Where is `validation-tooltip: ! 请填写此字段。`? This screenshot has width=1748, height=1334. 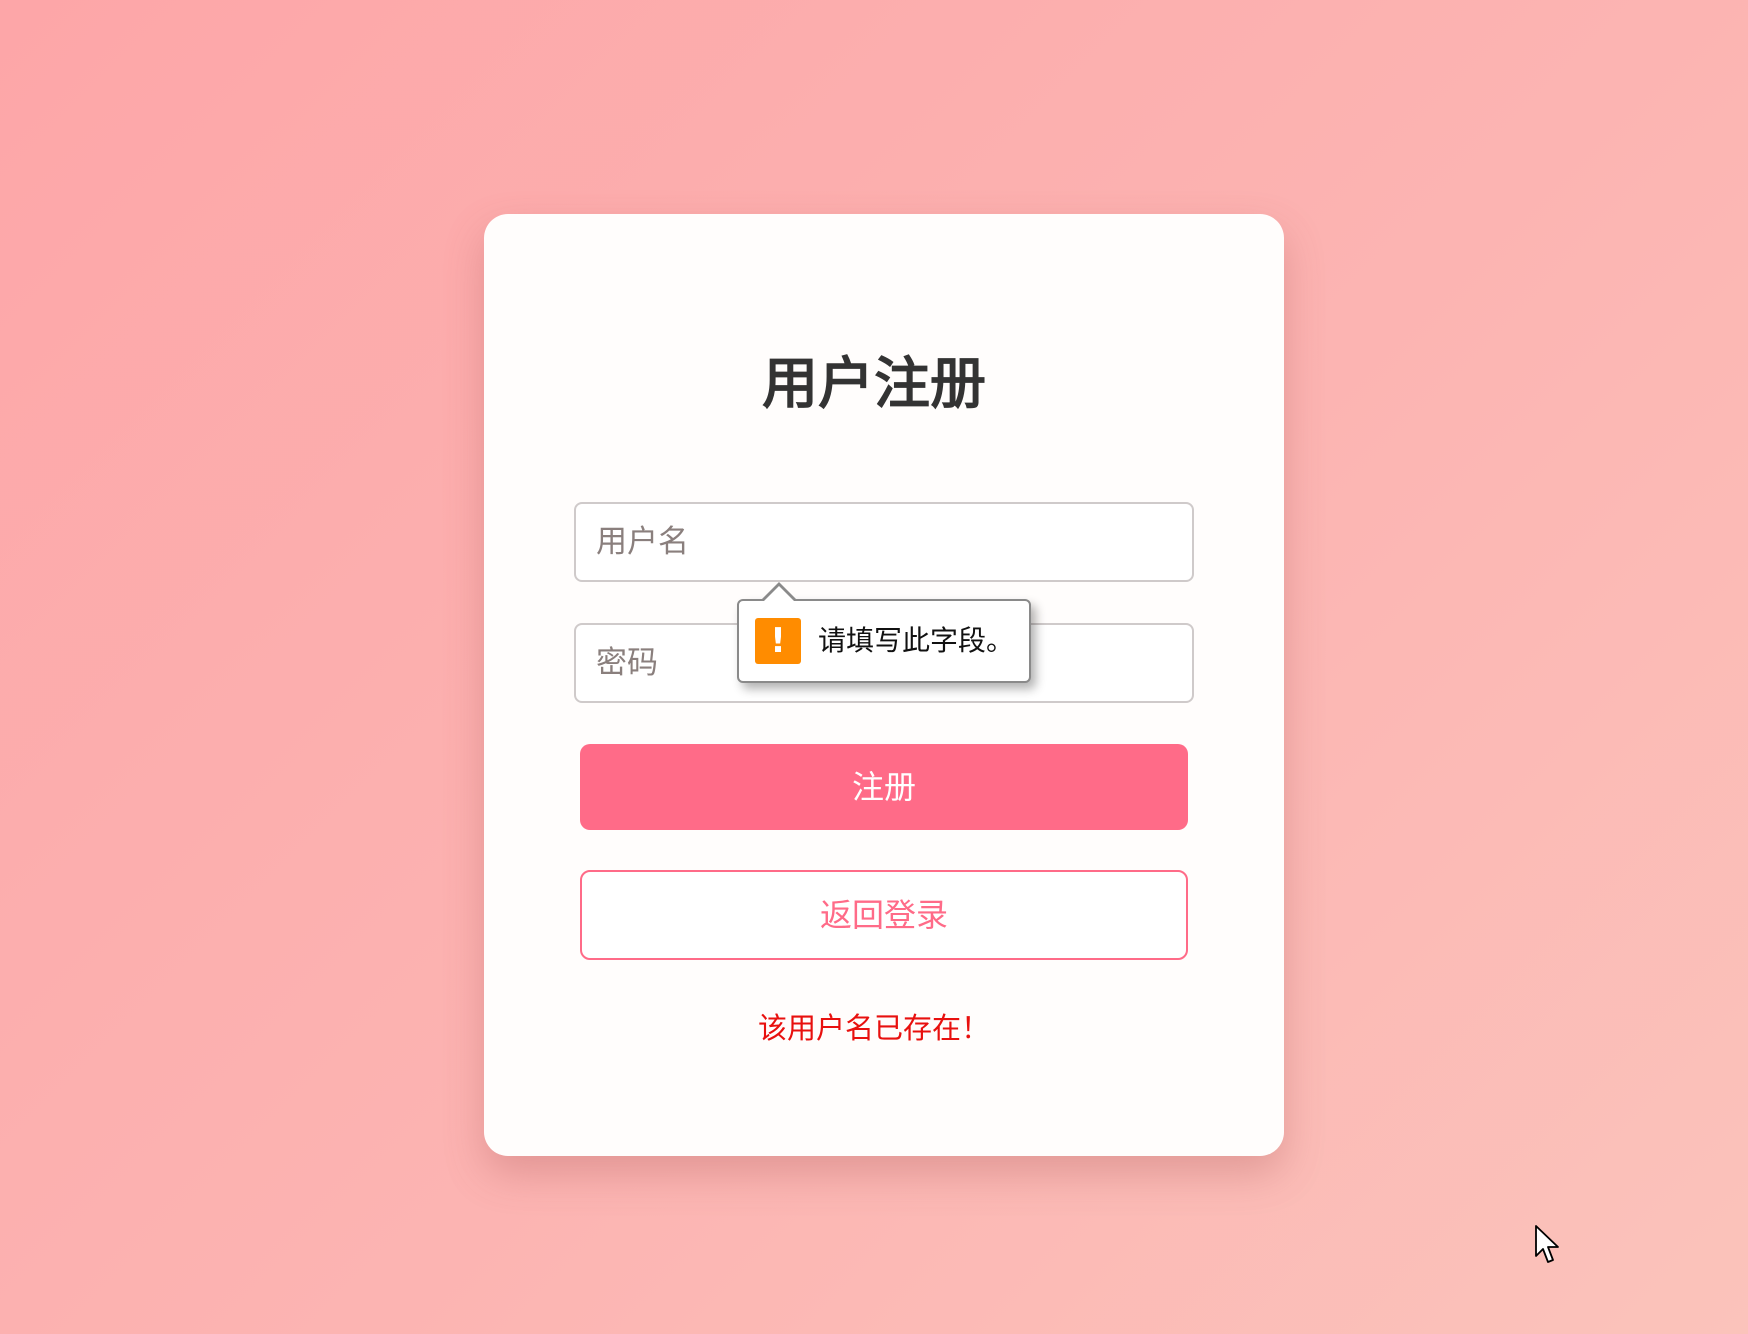 validation-tooltip: ! 请填写此字段。 is located at coordinates (884, 632).